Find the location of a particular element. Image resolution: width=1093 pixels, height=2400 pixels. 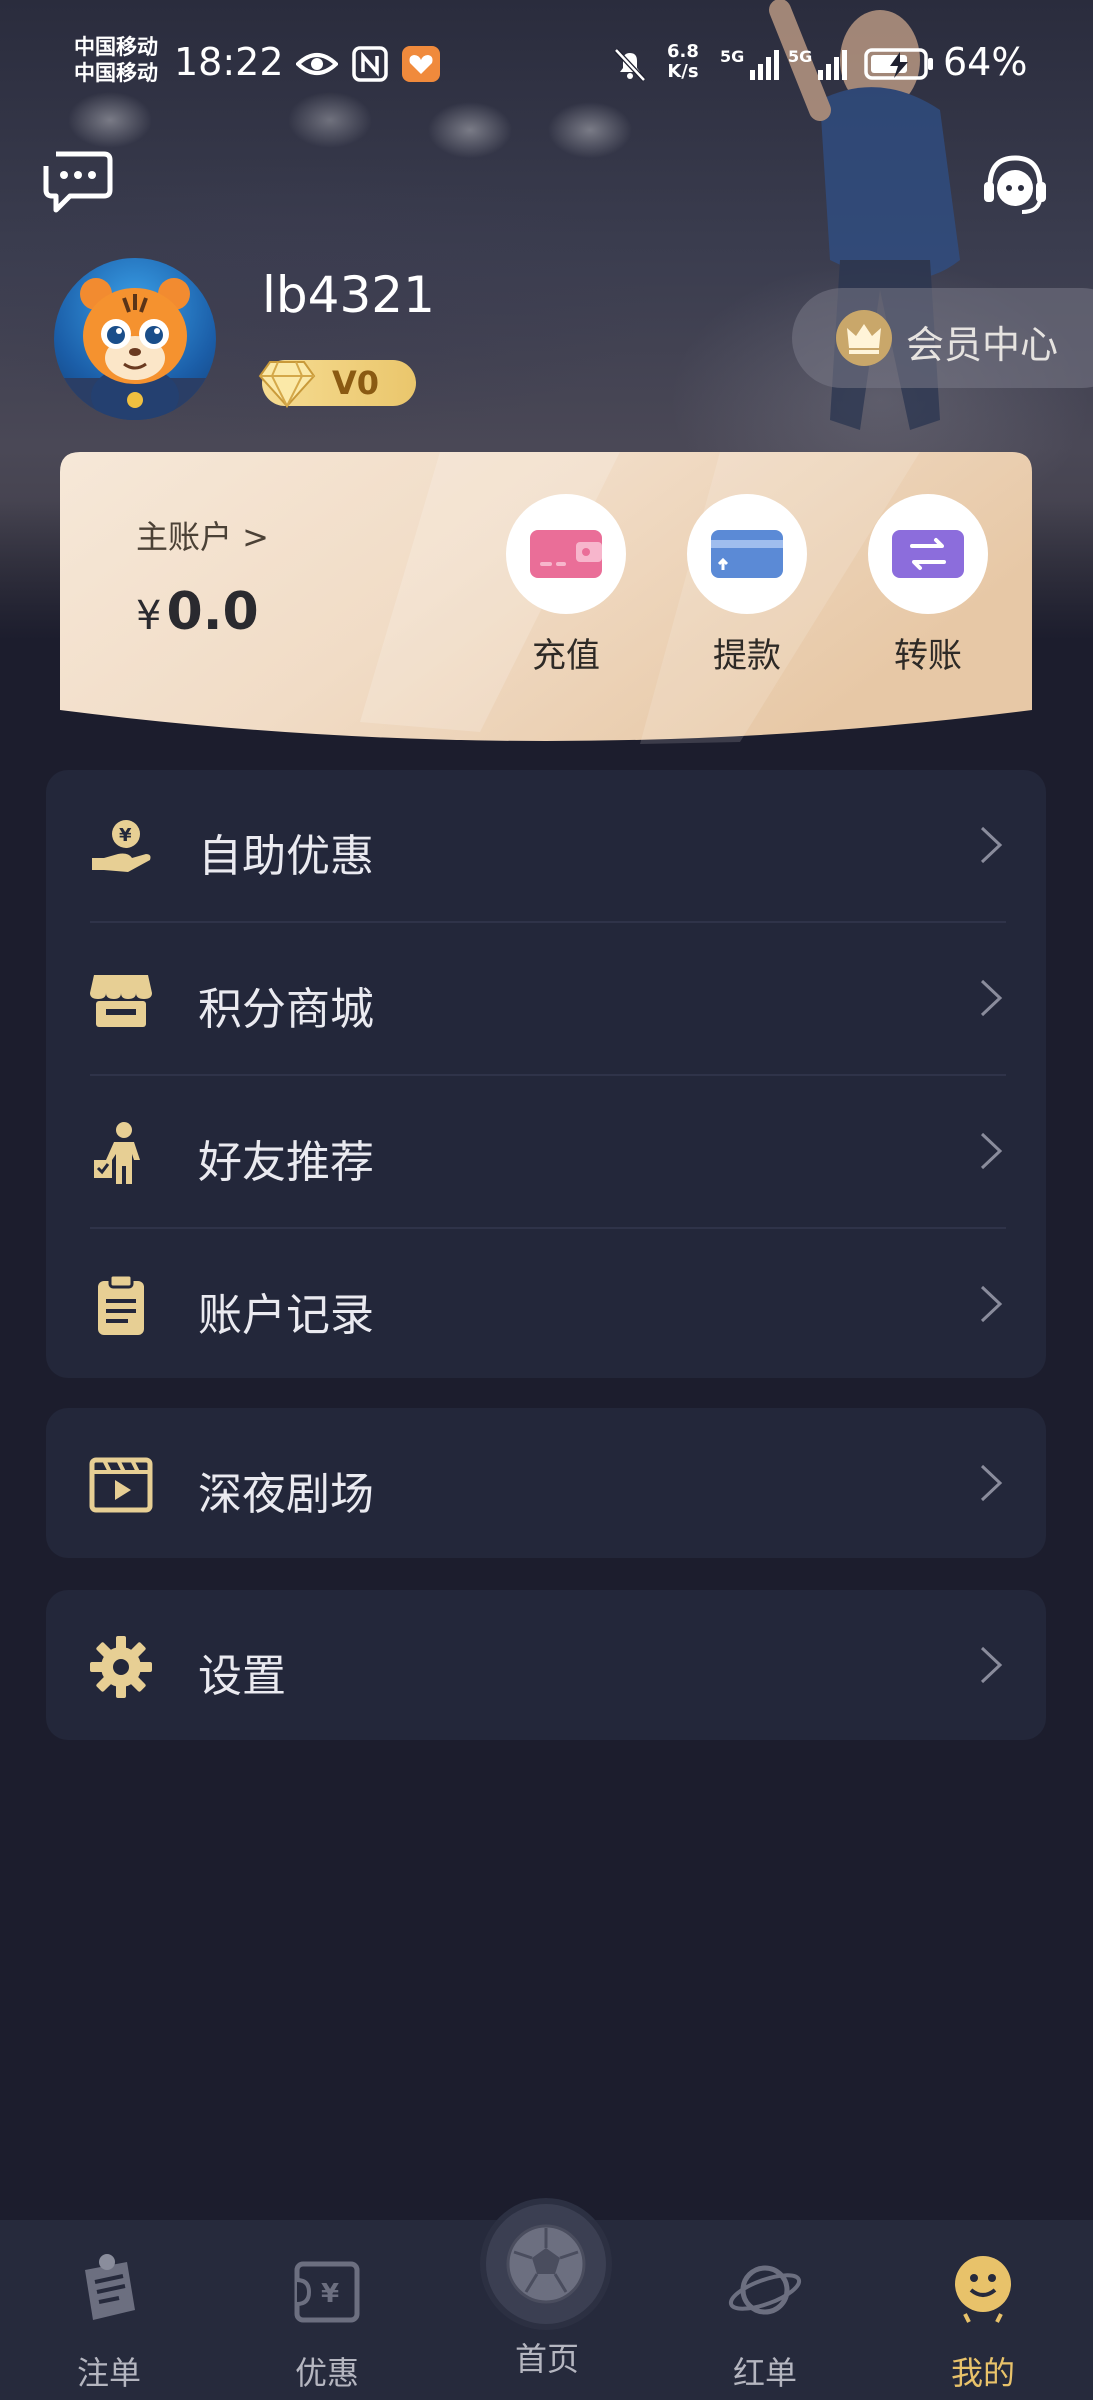

signal-icon: 5G is located at coordinates (749, 63).